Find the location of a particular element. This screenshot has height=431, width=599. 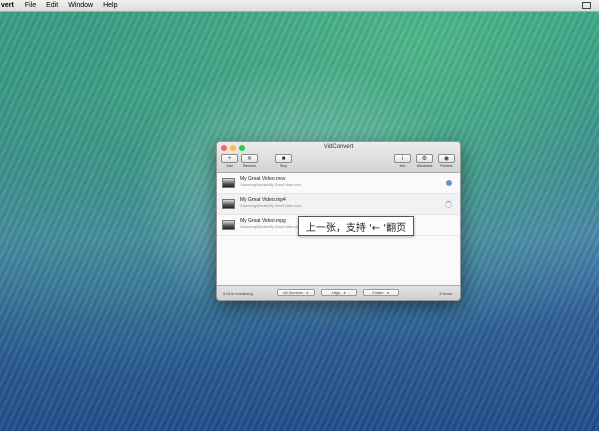

destination-select-value: Folder is located at coordinates (378, 292).